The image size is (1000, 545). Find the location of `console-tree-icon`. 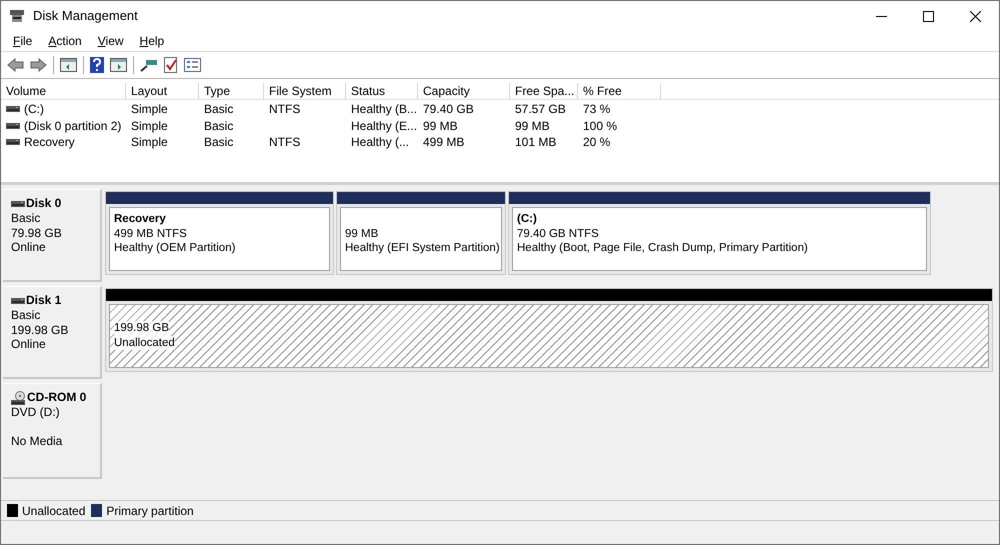

console-tree-icon is located at coordinates (68, 65).